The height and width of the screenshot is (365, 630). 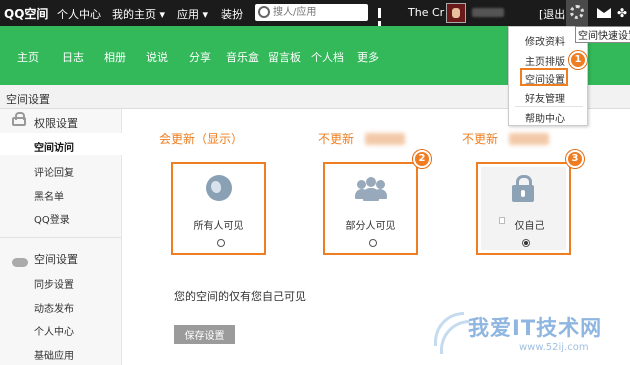 What do you see at coordinates (54, 354) in the screenshot?
I see `sidebar-item-basic-apps: 基础应用` at bounding box center [54, 354].